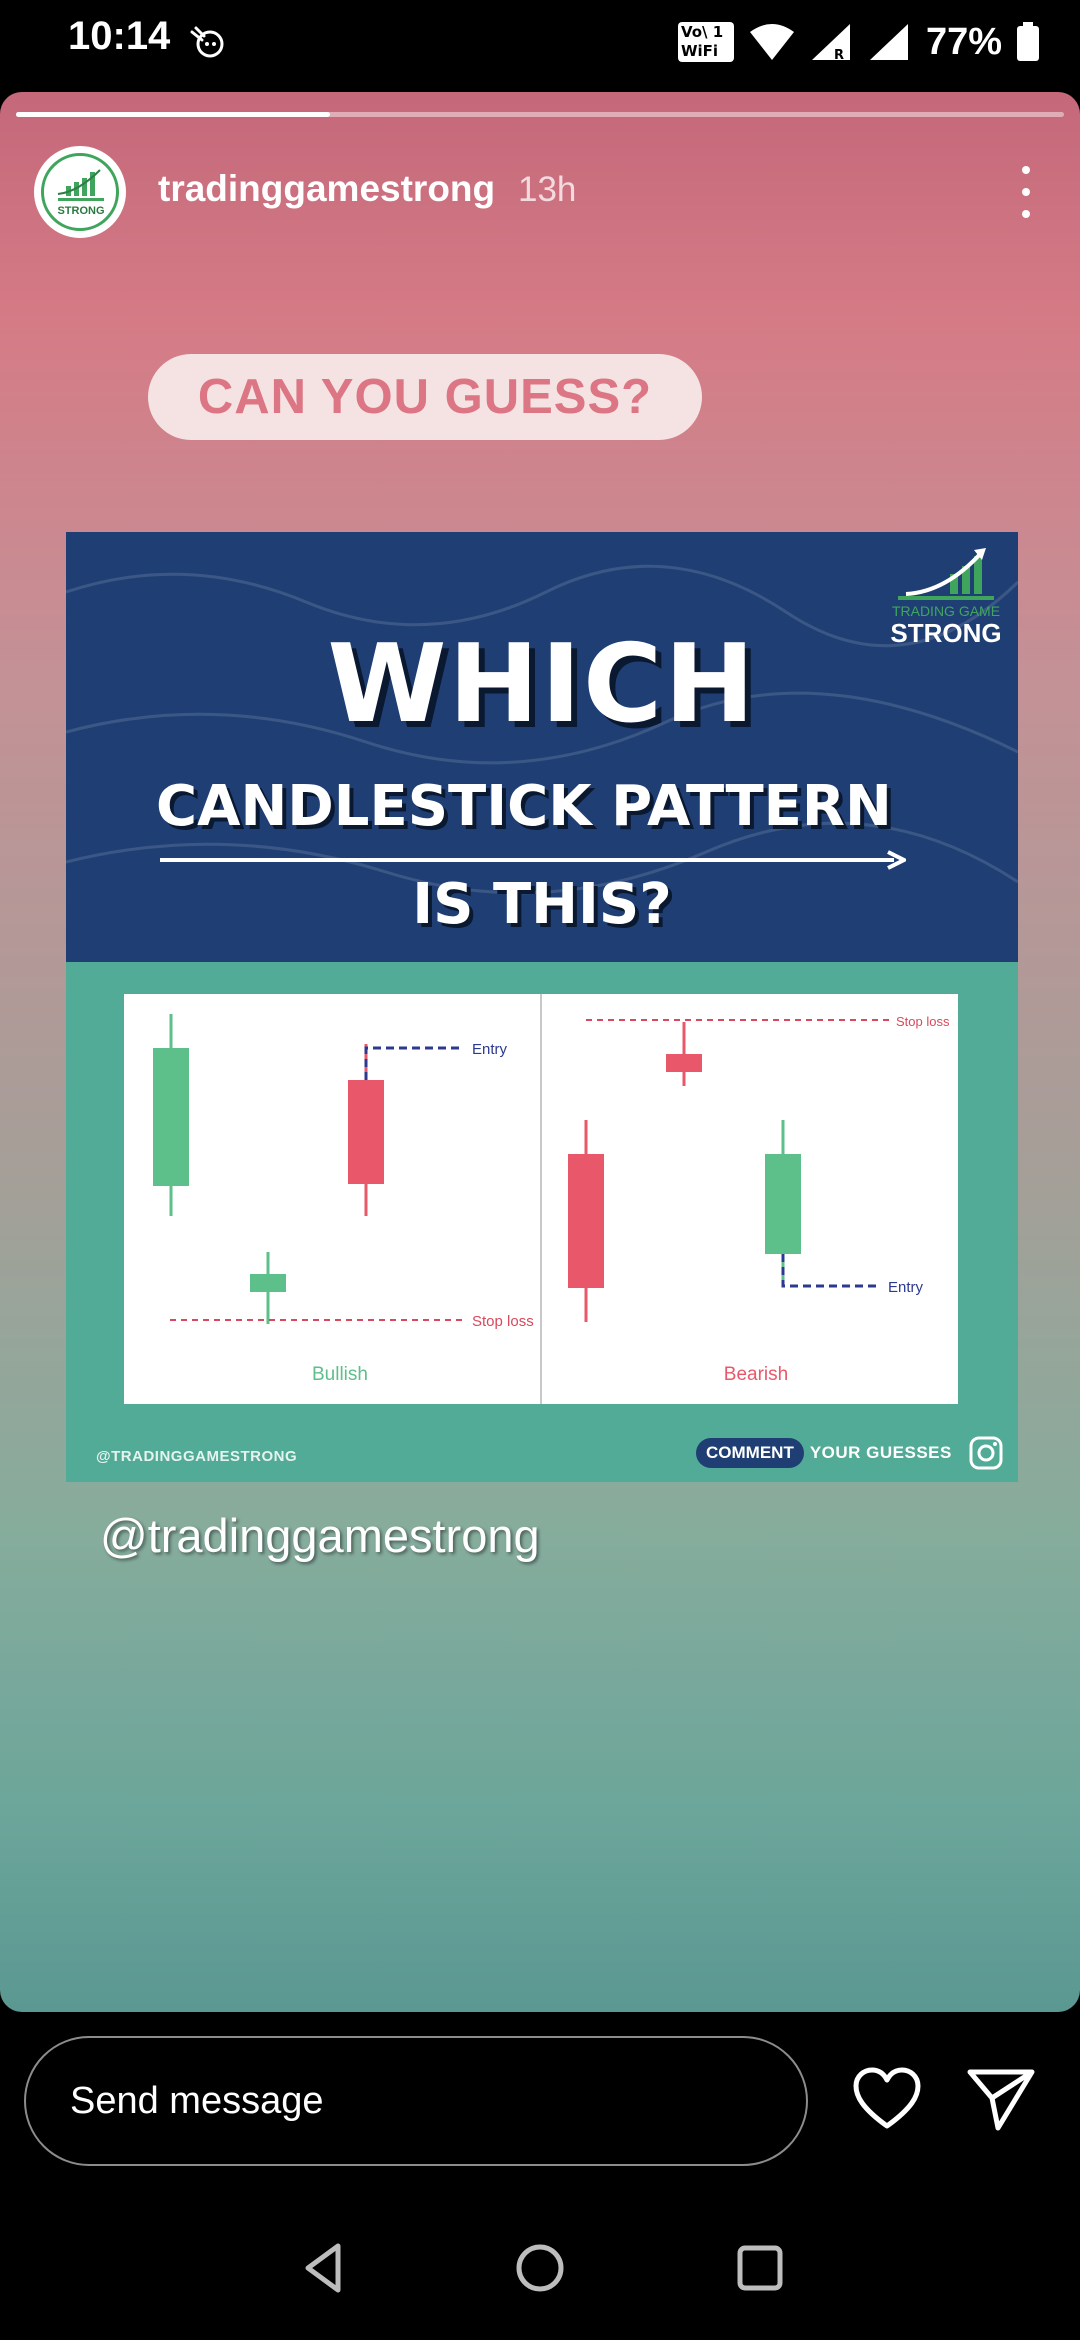  I want to click on home-icon, so click(540, 2268).